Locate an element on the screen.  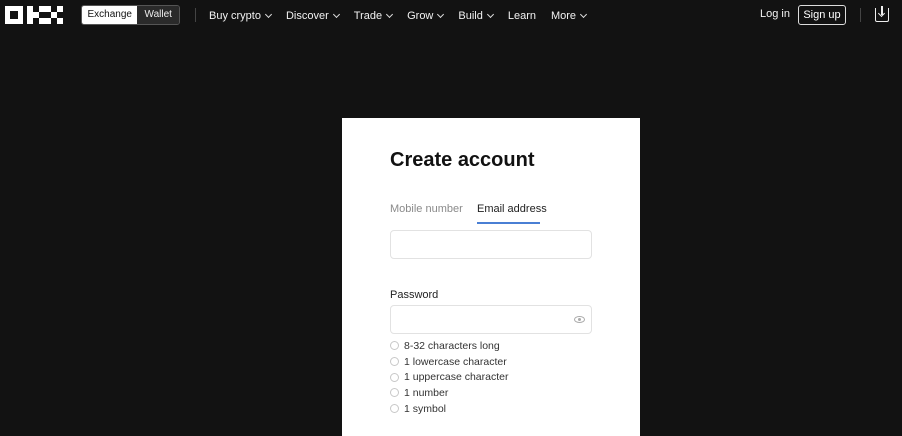
login-link: Log in is located at coordinates (775, 14).